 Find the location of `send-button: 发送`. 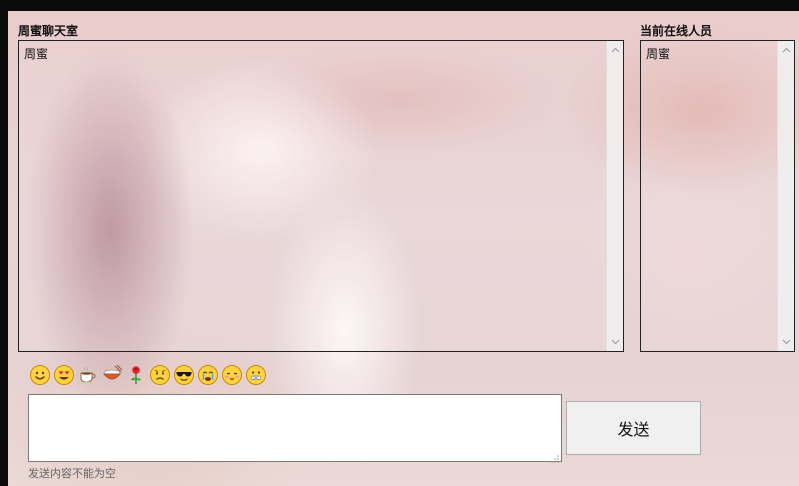

send-button: 发送 is located at coordinates (633, 428).